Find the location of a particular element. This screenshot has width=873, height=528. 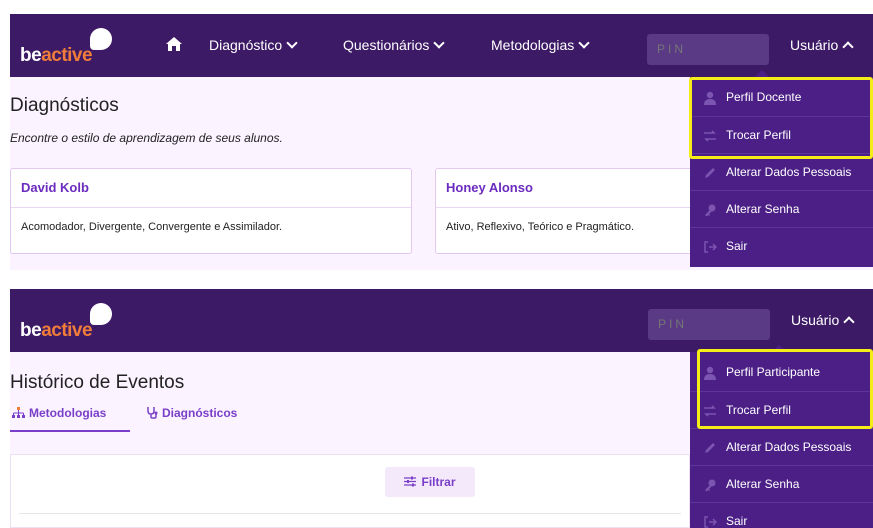

home-icon is located at coordinates (174, 44).